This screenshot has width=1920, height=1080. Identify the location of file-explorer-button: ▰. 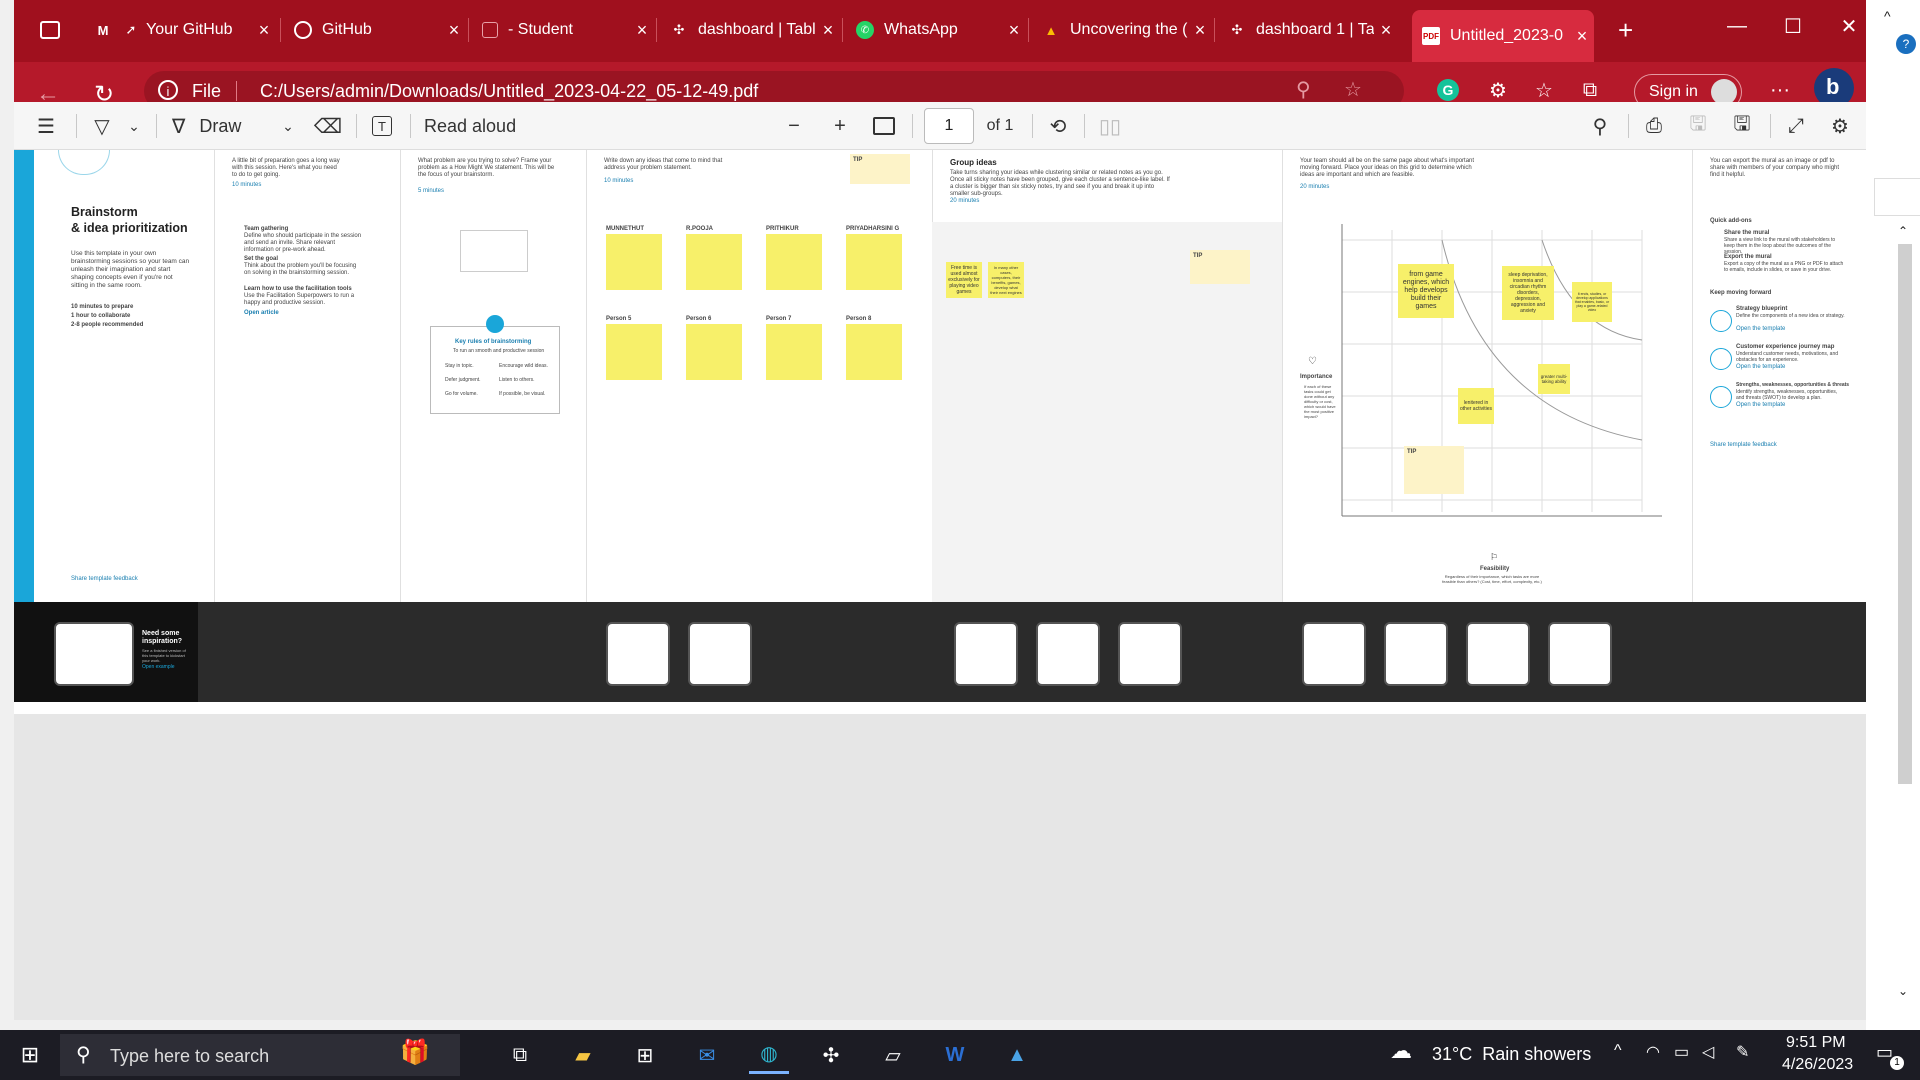
(583, 1055).